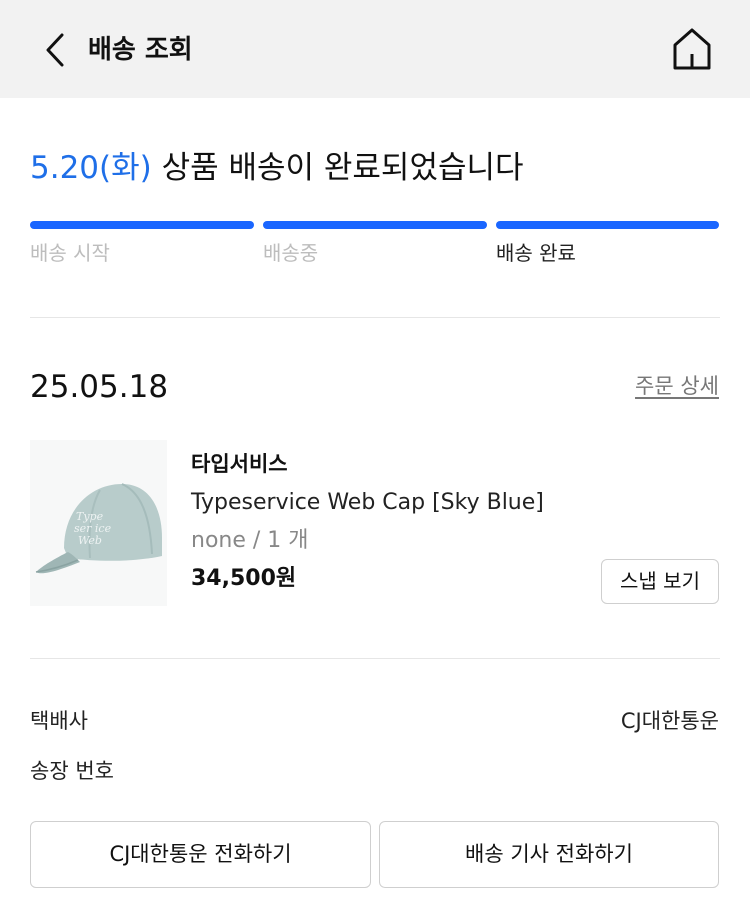 The width and height of the screenshot is (750, 906). What do you see at coordinates (72, 771) in the screenshot?
I see `tracking-number-label: 송장 번호` at bounding box center [72, 771].